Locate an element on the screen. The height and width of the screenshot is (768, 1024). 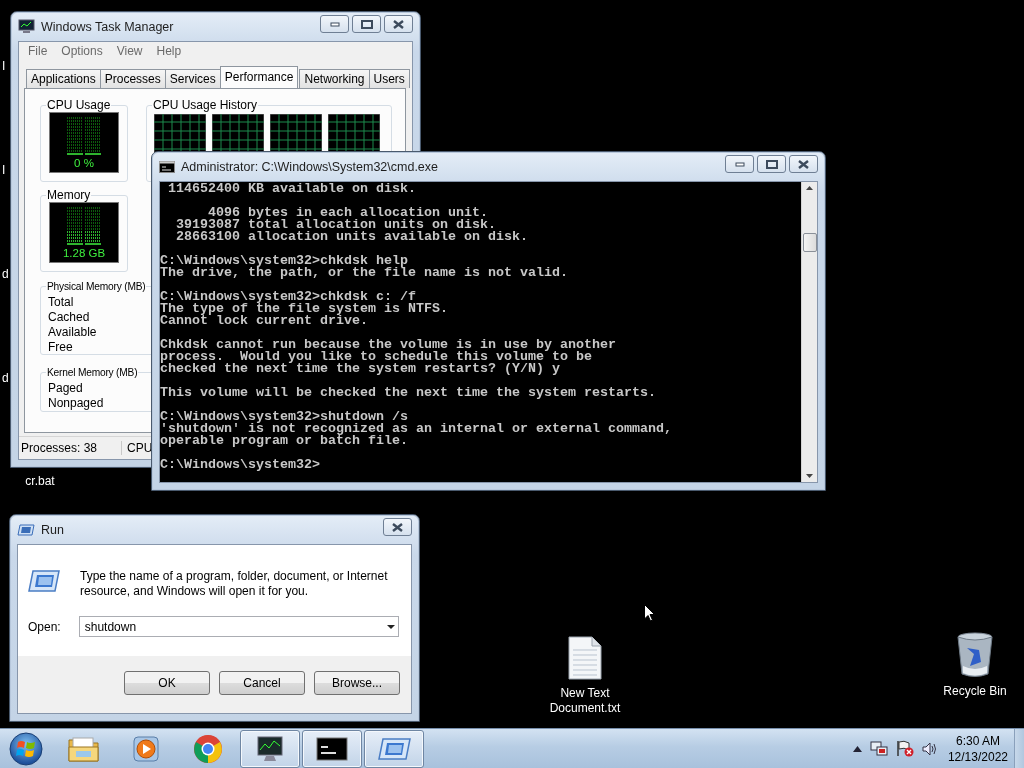
console-line: checked the next time the system restarts? (Y/N) y is located at coordinates (360, 369).